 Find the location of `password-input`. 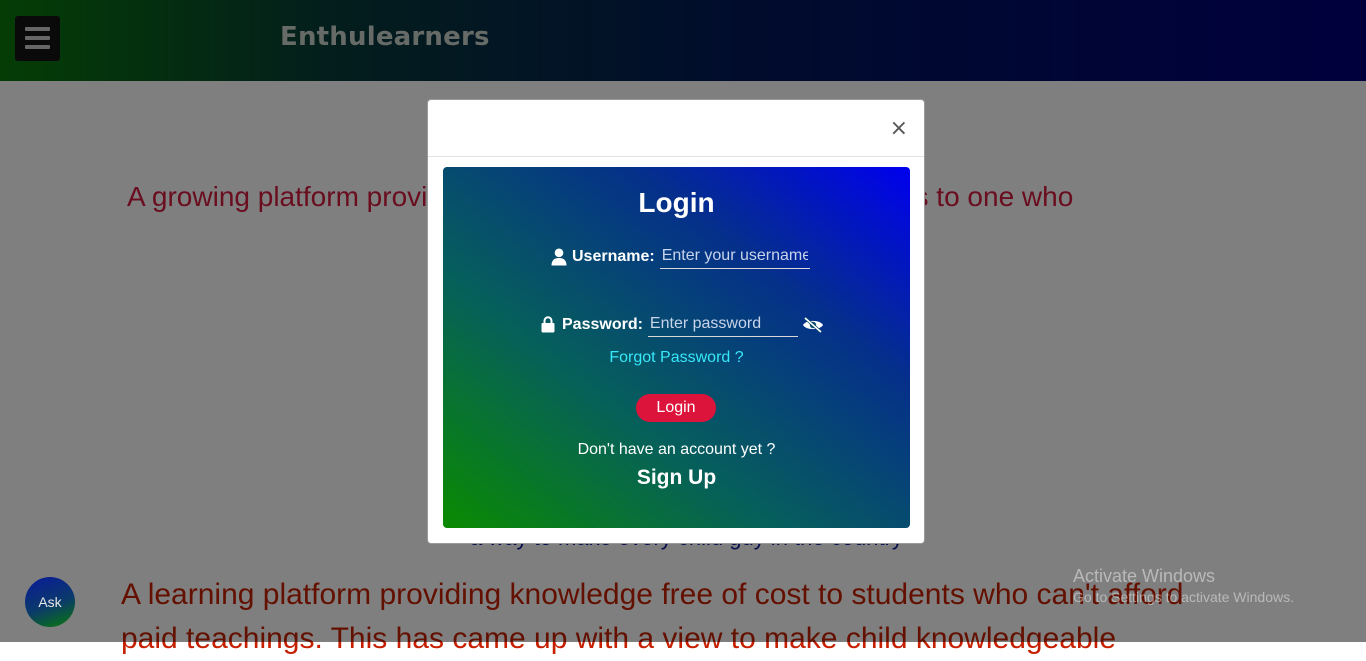

password-input is located at coordinates (722, 325).